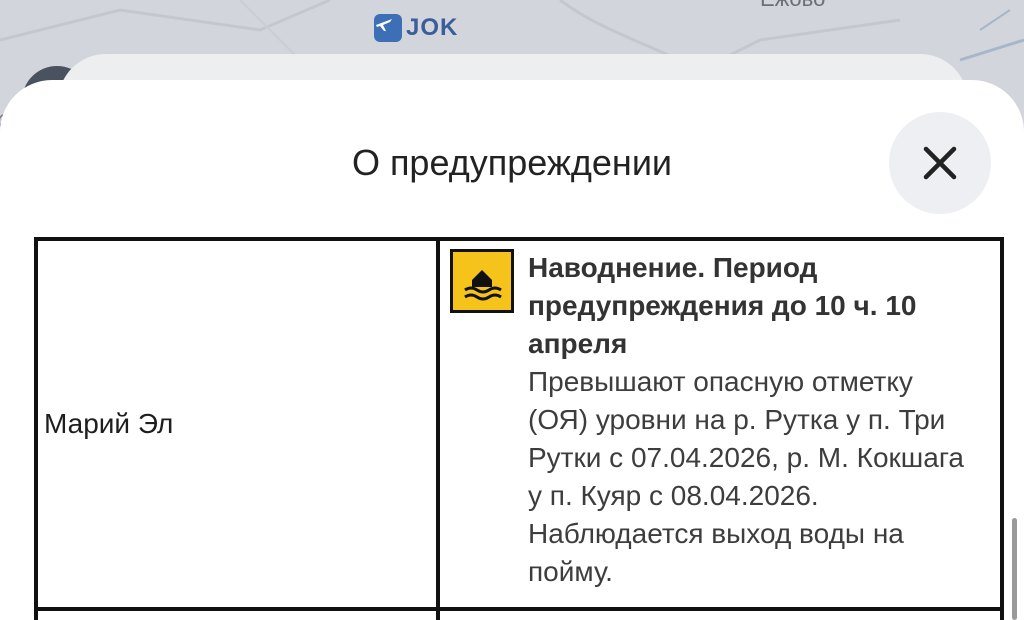 The image size is (1024, 620). What do you see at coordinates (237, 613) in the screenshot?
I see `region-cell` at bounding box center [237, 613].